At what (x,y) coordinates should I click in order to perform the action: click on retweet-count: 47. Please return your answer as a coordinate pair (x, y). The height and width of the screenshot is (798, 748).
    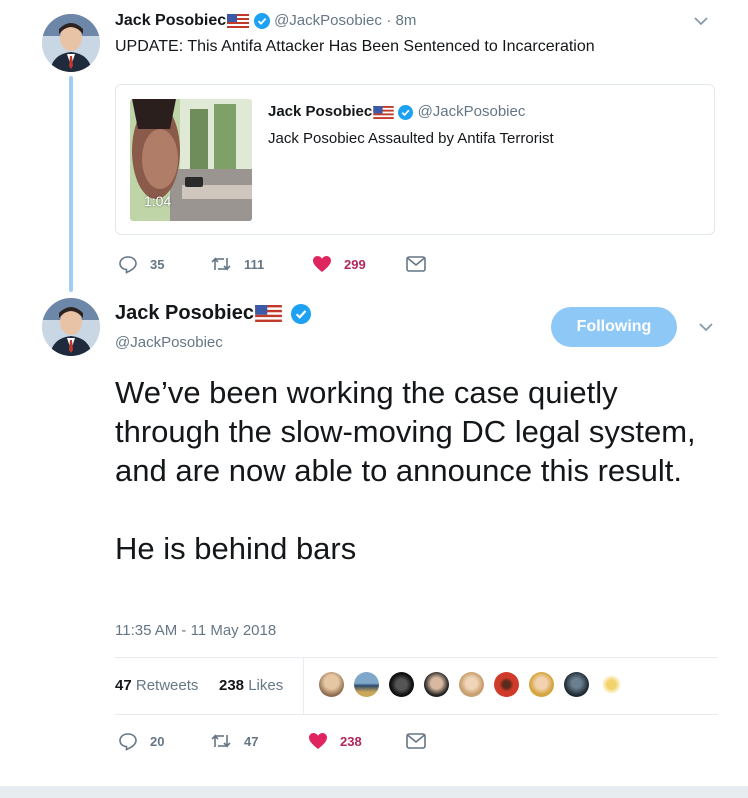
    Looking at the image, I should click on (251, 741).